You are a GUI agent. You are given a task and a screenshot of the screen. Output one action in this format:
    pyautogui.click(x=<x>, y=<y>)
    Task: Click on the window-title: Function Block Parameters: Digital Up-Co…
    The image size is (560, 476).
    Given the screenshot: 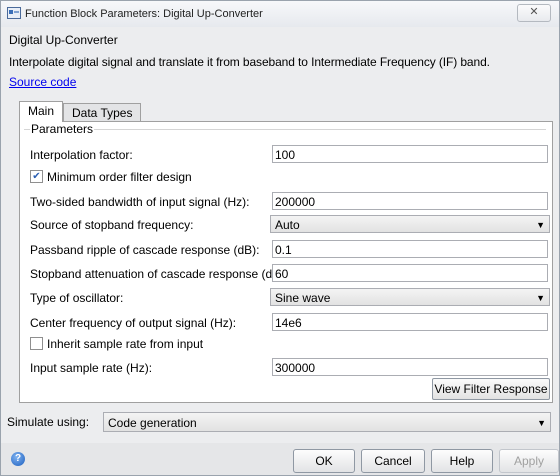 What is the action you would take?
    pyautogui.click(x=144, y=14)
    